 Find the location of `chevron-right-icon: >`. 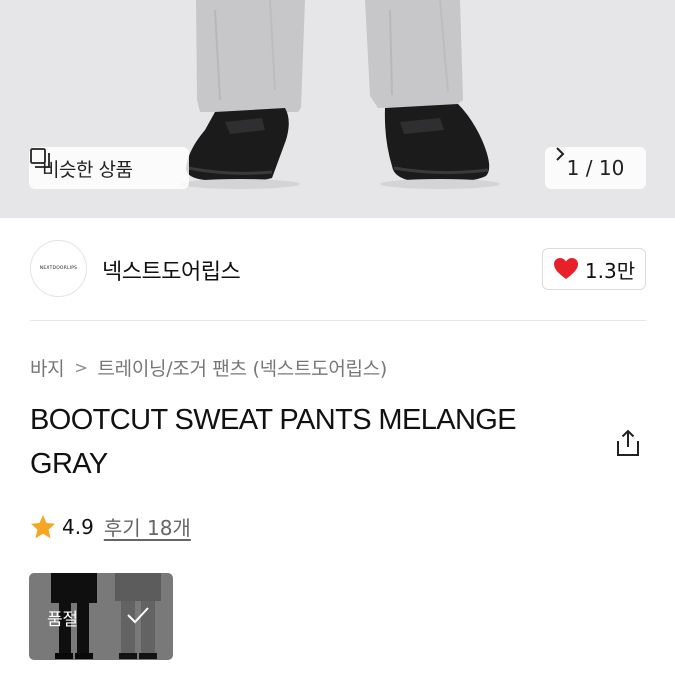

chevron-right-icon: > is located at coordinates (81, 367).